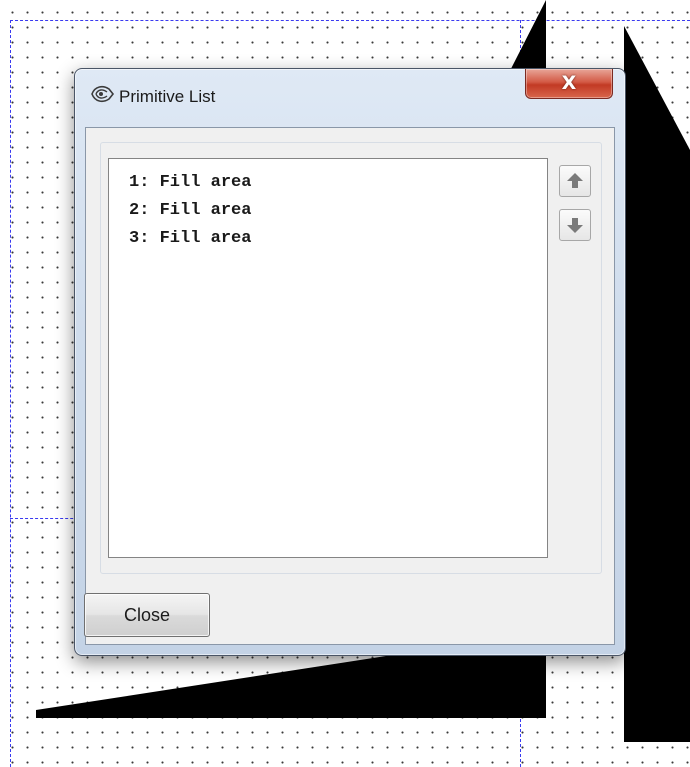 The width and height of the screenshot is (690, 767). Describe the element at coordinates (147, 615) in the screenshot. I see `close-button: Close` at that location.